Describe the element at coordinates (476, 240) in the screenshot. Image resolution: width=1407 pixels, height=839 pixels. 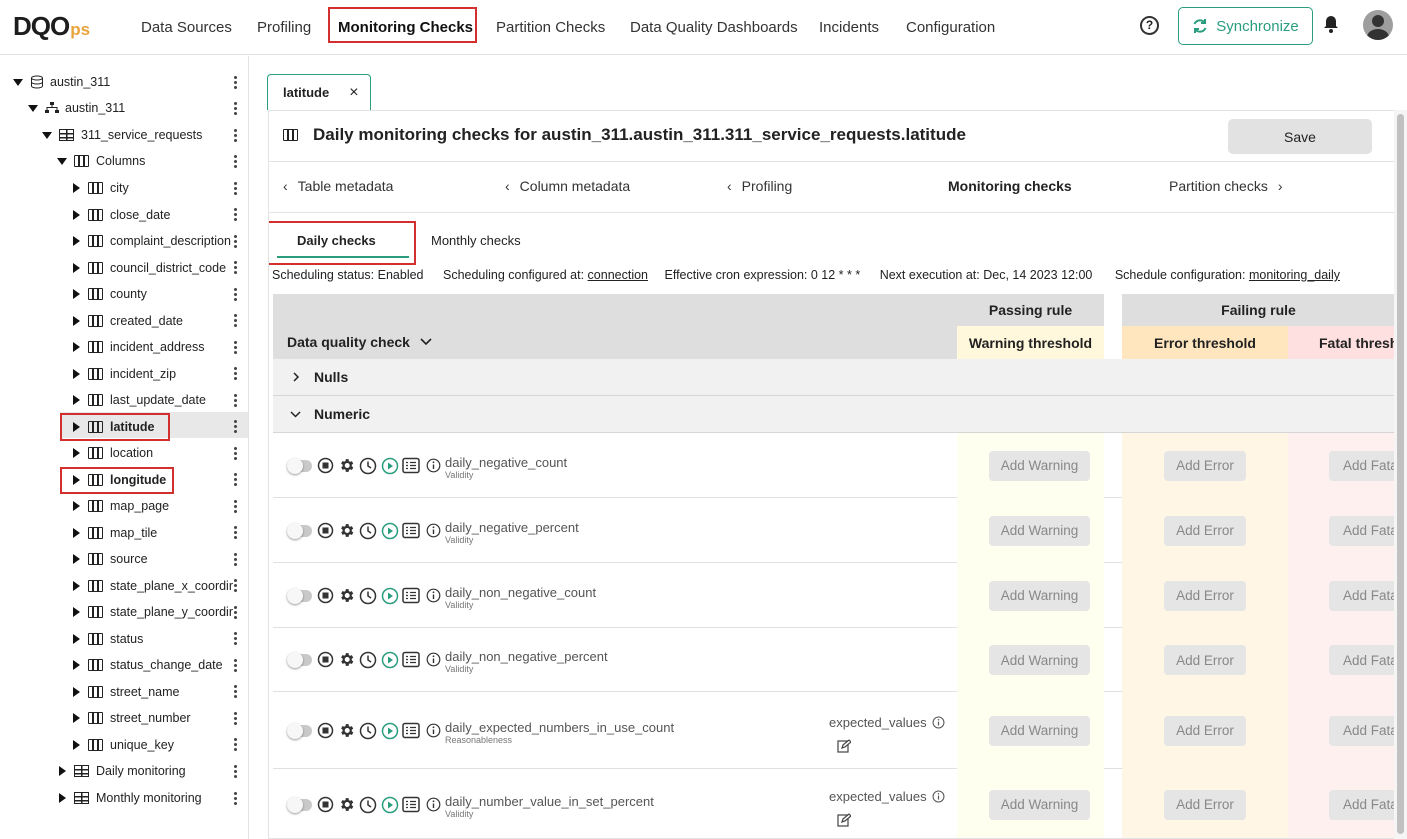
I see `tab-monthly-checks: Monthly checks` at that location.